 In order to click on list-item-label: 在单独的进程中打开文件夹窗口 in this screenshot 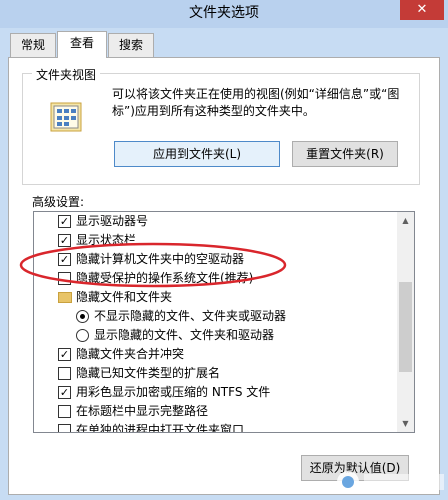, I will do `click(160, 428)`.